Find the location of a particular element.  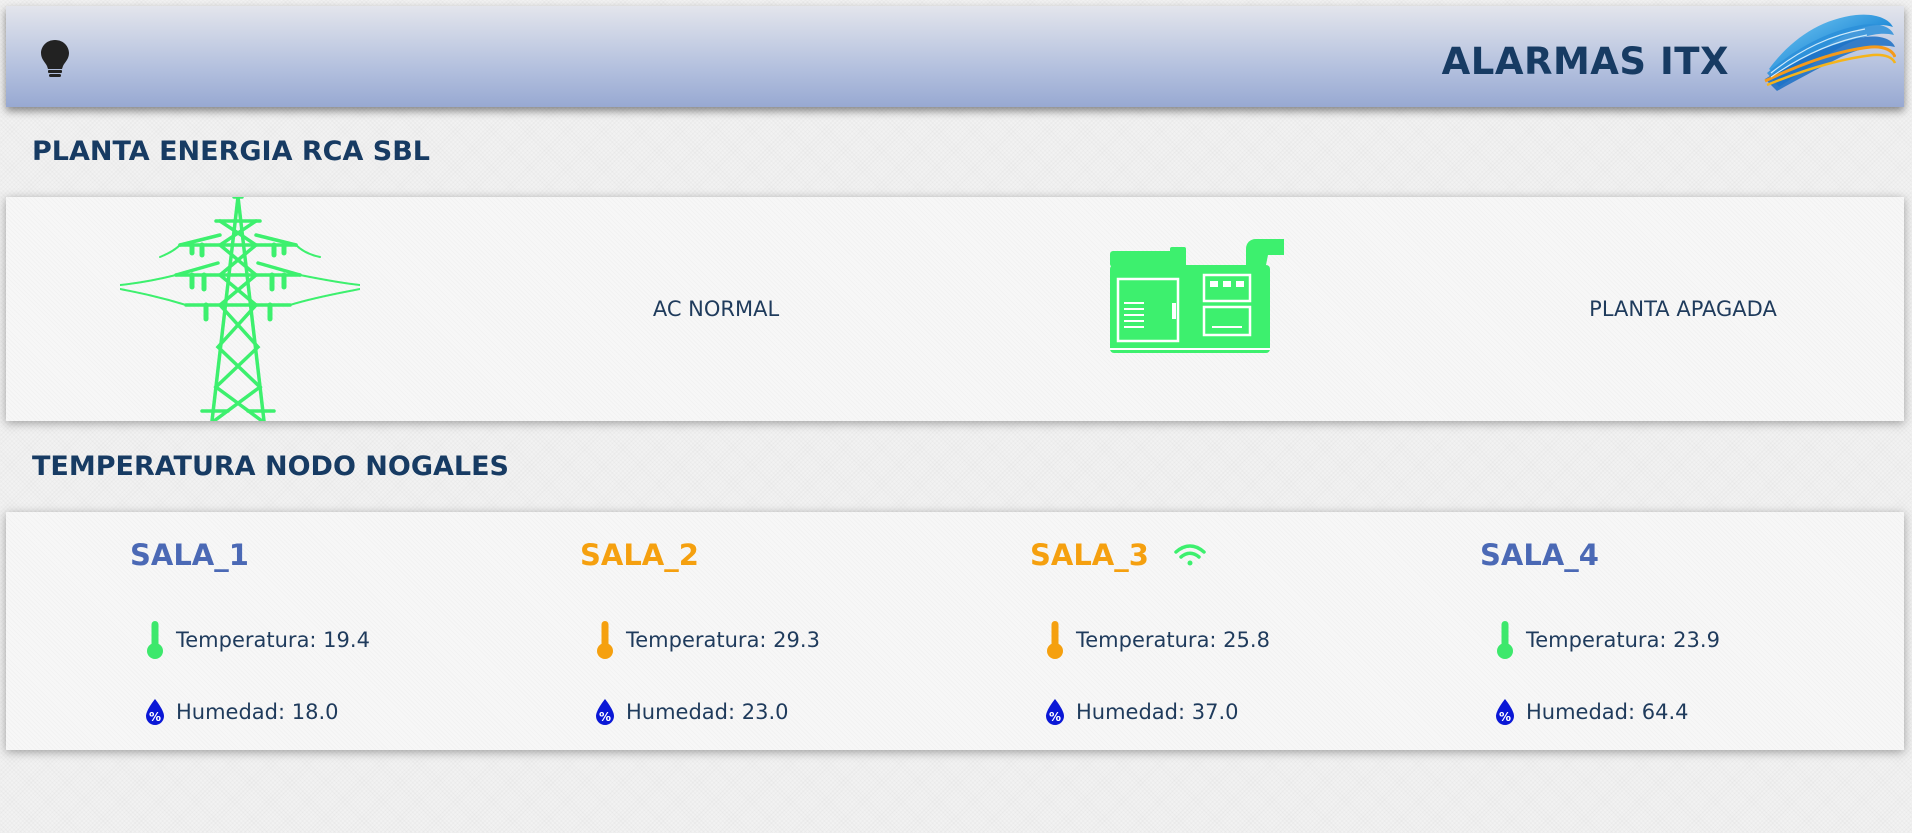

humidity-text: Humedad: 23.0 is located at coordinates (707, 712).